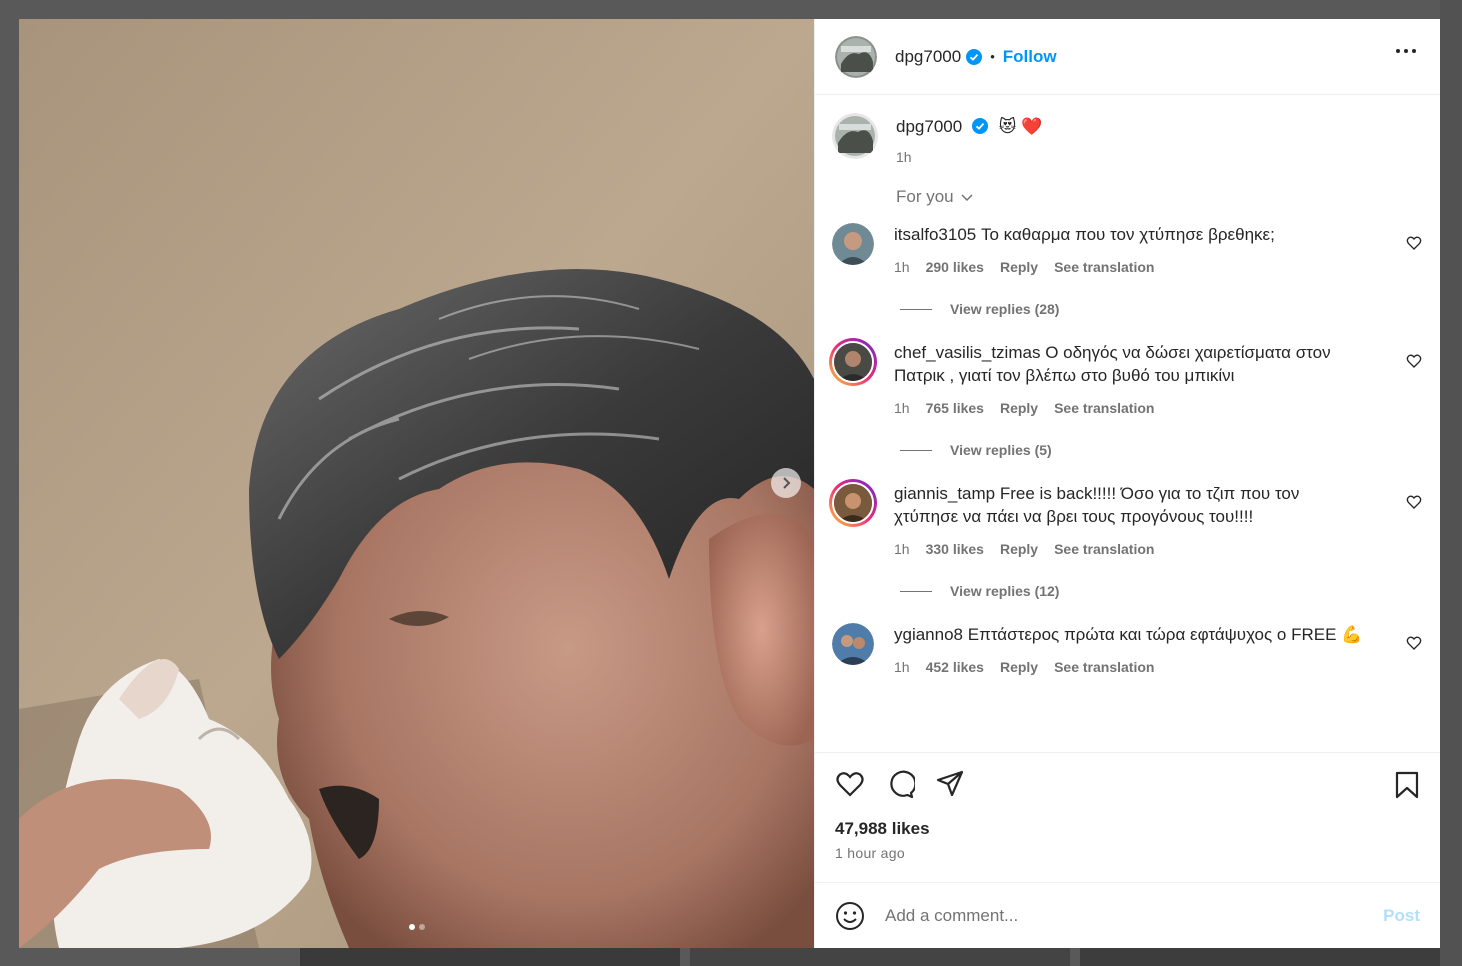 The image size is (1462, 966). What do you see at coordinates (967, 352) in the screenshot?
I see `comment-username: chef_vasilis_tzimas` at bounding box center [967, 352].